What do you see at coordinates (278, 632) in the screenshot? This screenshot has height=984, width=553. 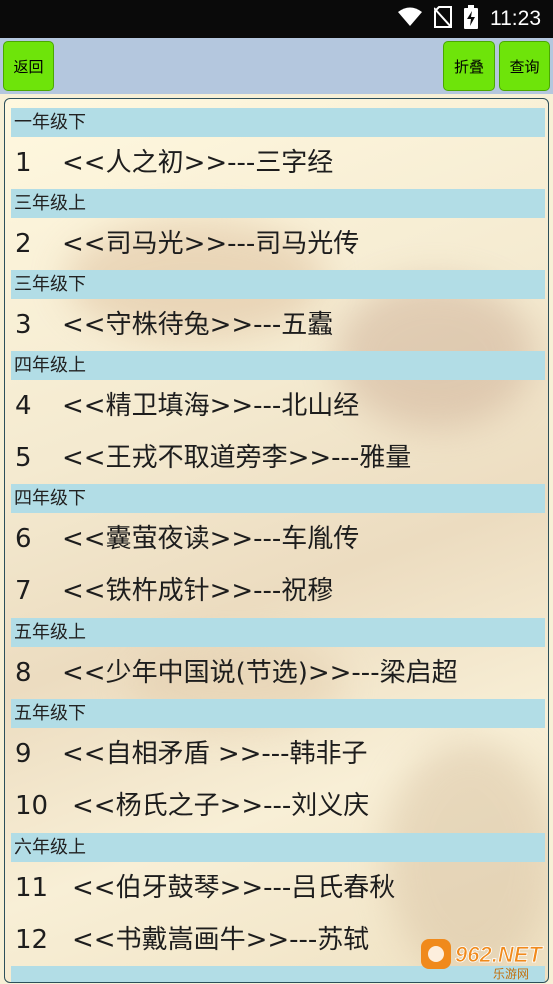 I see `section-header: 五年级上` at bounding box center [278, 632].